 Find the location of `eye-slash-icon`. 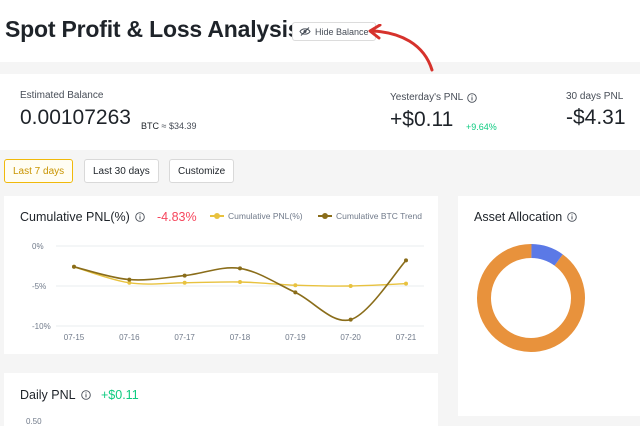

eye-slash-icon is located at coordinates (305, 31).